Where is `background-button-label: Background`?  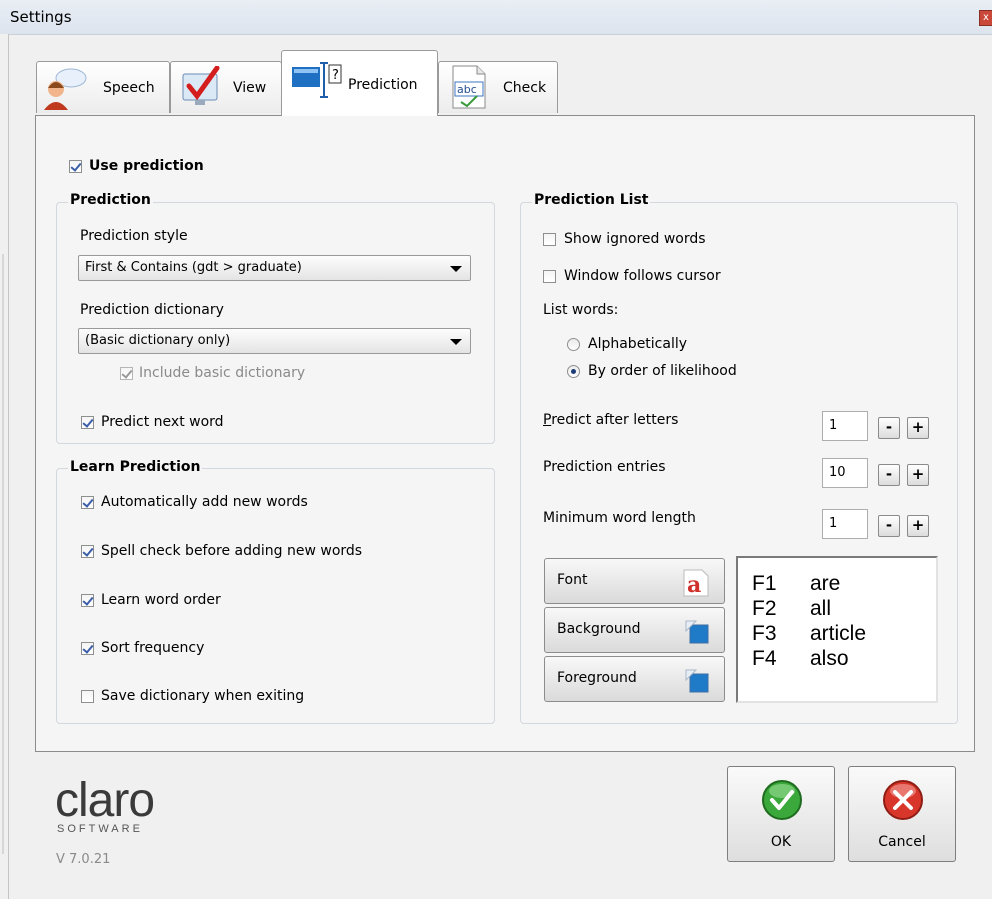
background-button-label: Background is located at coordinates (599, 629).